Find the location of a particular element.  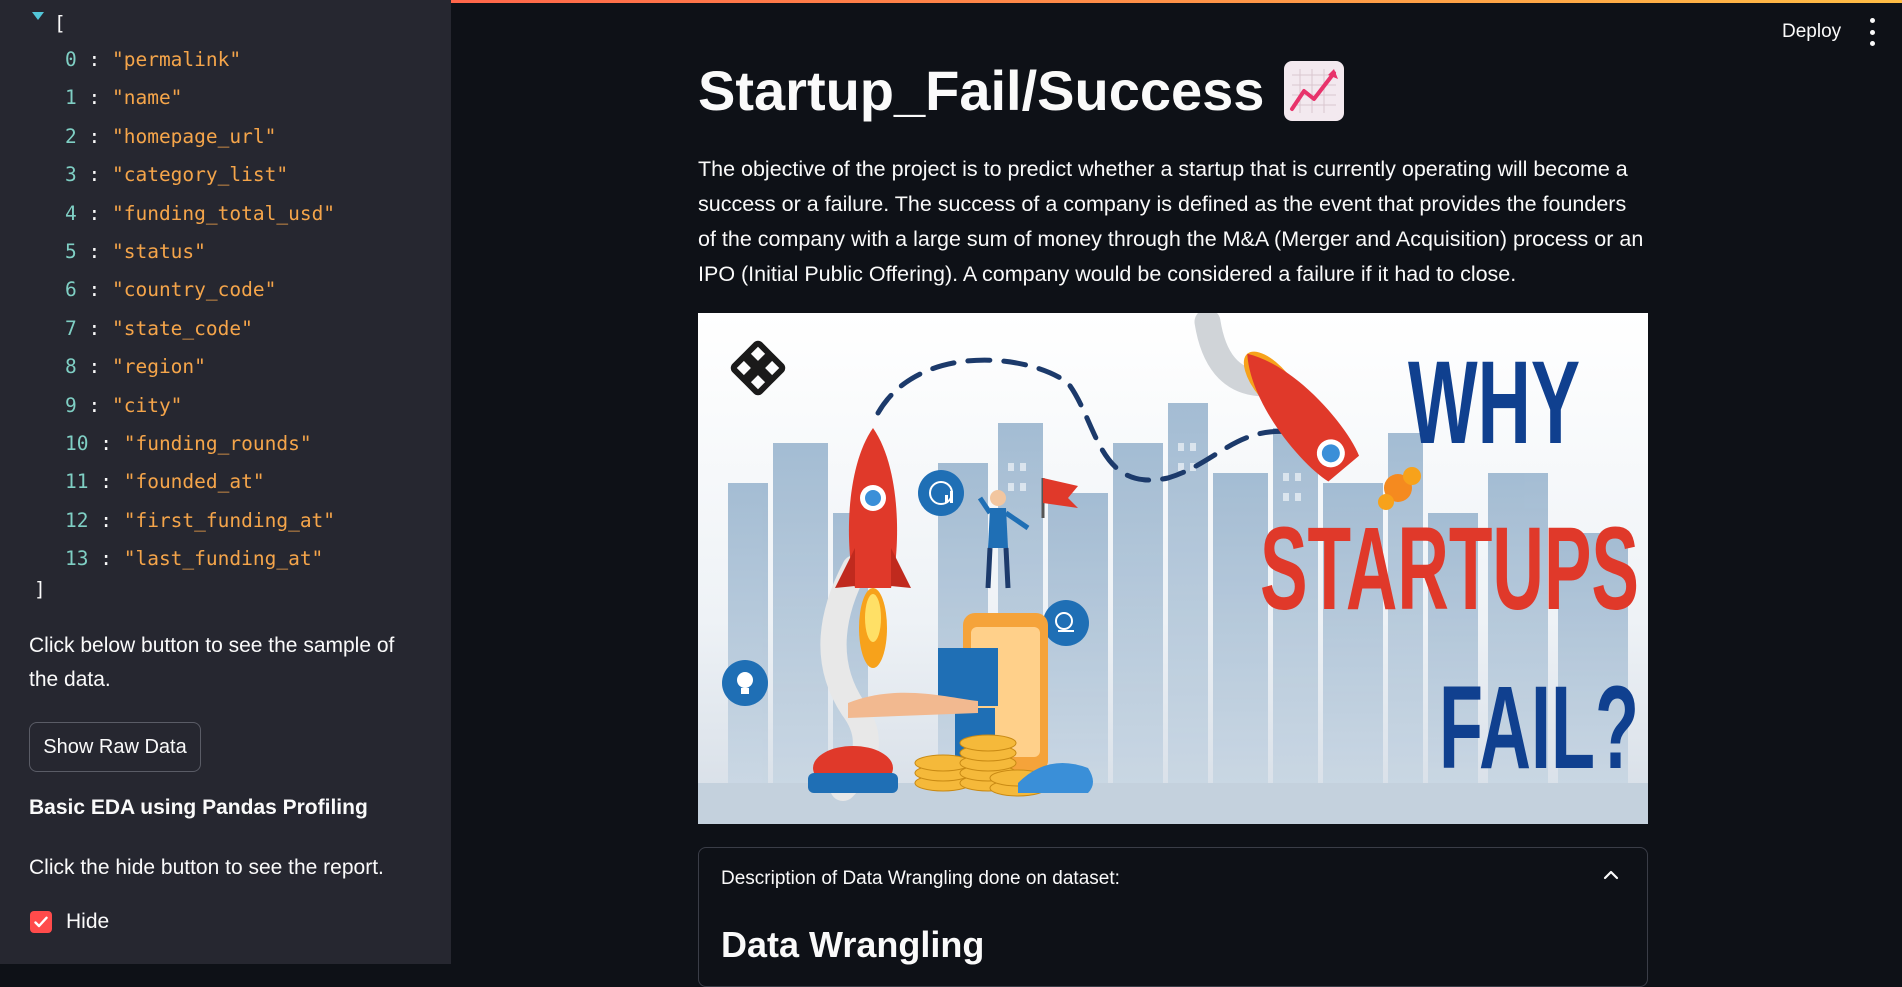

json-row-value: "first_funding_at" is located at coordinates (229, 520).